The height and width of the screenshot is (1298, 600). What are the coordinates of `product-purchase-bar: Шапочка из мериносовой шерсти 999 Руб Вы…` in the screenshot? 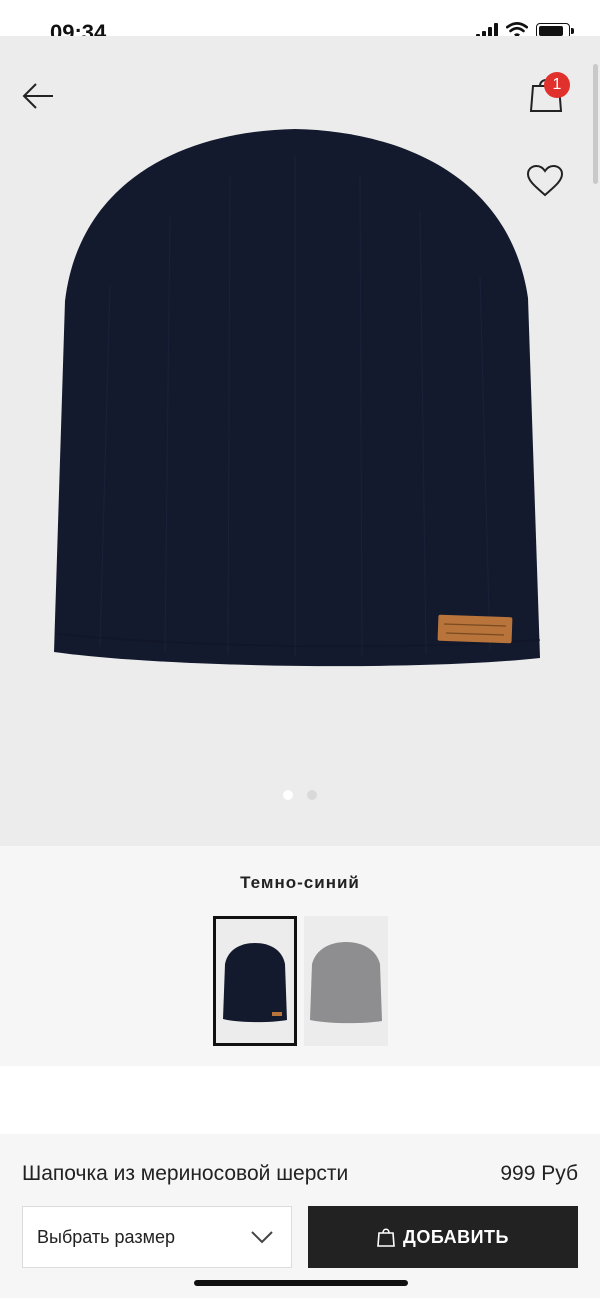 It's located at (300, 1216).